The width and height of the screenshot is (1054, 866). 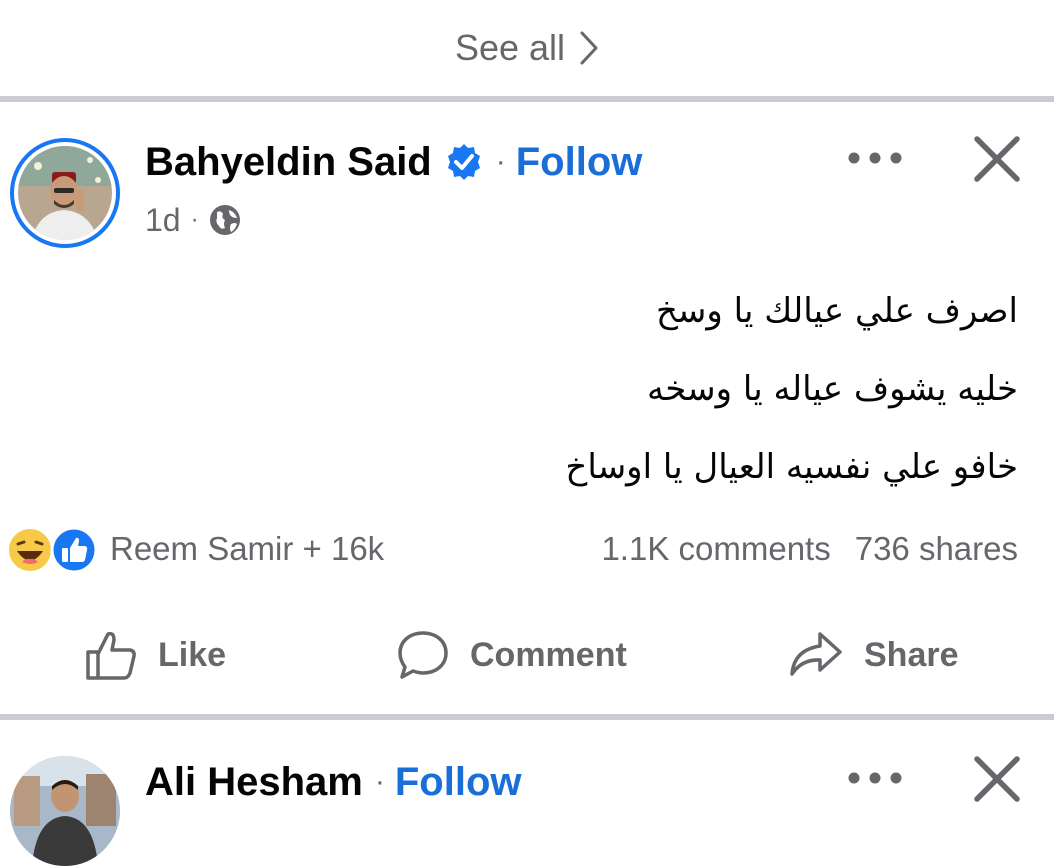 I want to click on post-meta: 1d ·, so click(x=193, y=220).